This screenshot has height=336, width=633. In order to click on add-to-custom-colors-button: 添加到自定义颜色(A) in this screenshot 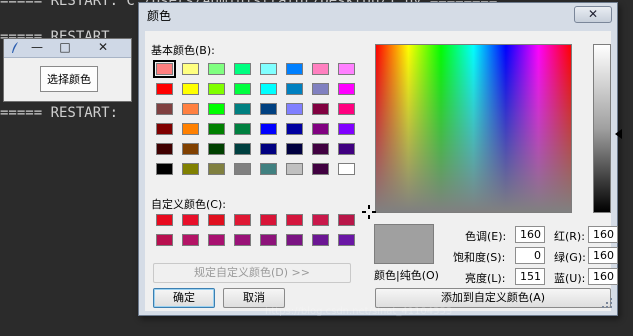, I will do `click(493, 298)`.